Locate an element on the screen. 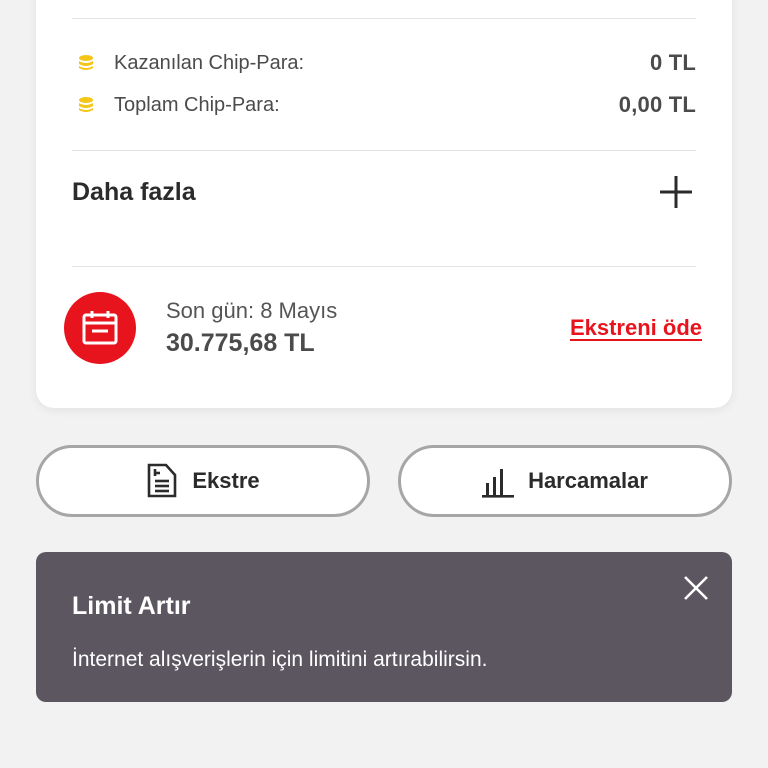 This screenshot has width=768, height=768. earned-chip-label: Kazanılan Chip-Para: is located at coordinates (209, 62).